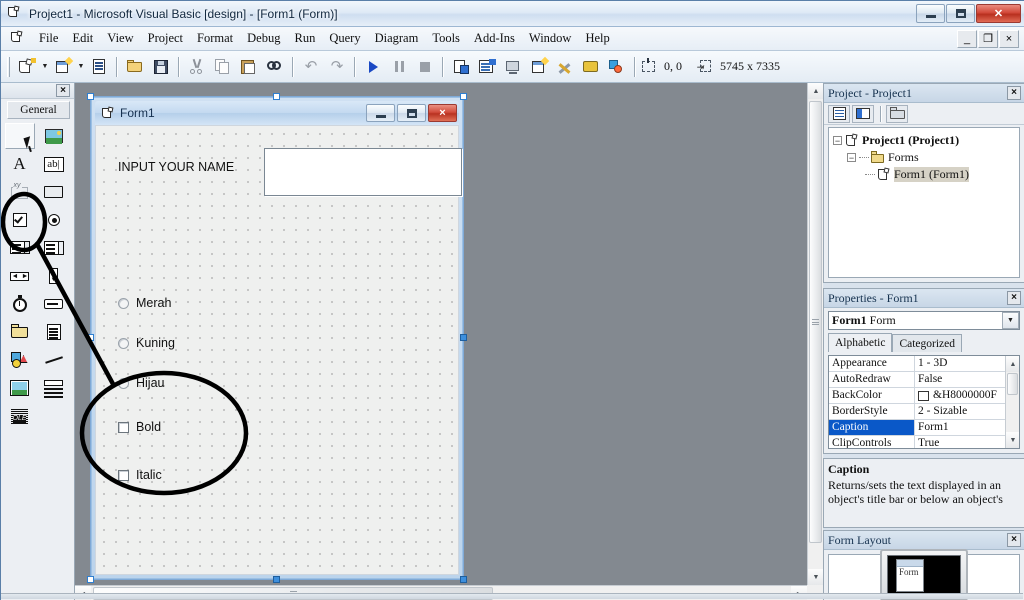 The image size is (1024, 600). What do you see at coordinates (48, 38) in the screenshot?
I see `menu-file: File` at bounding box center [48, 38].